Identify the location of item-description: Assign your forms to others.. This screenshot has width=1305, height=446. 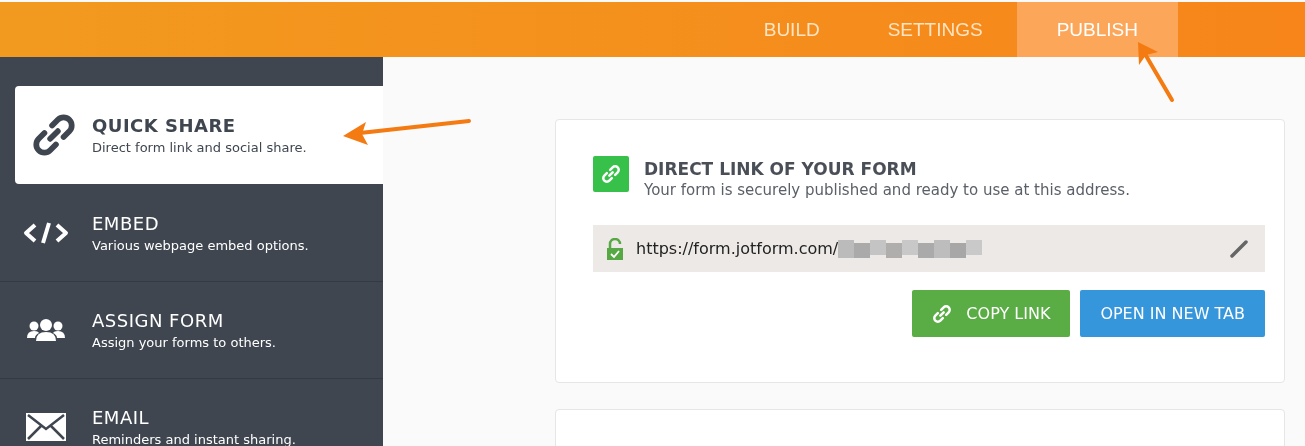
(184, 342).